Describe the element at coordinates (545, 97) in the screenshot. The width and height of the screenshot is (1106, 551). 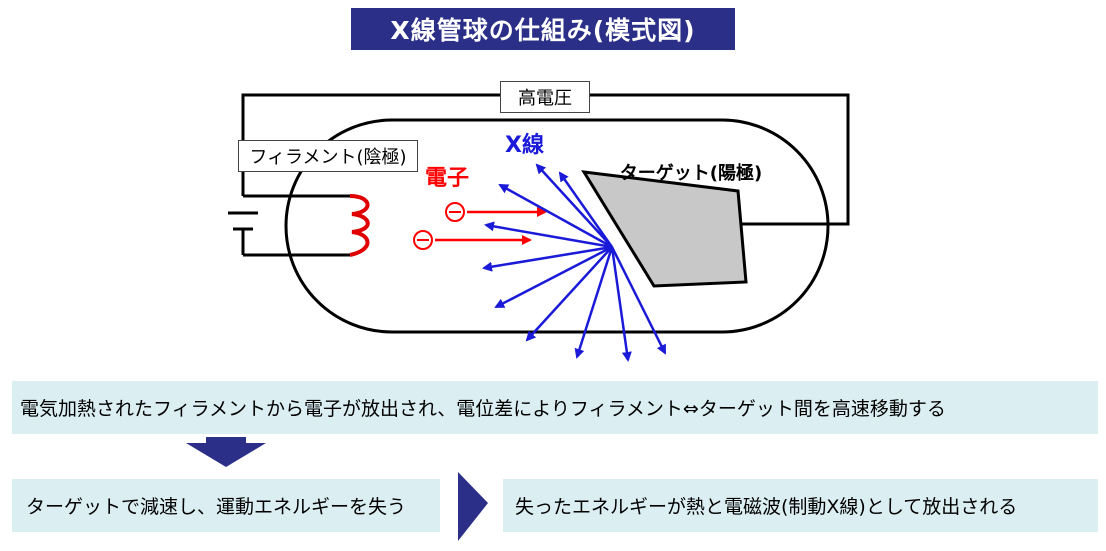
I see `high-voltage-label: 高電圧` at that location.